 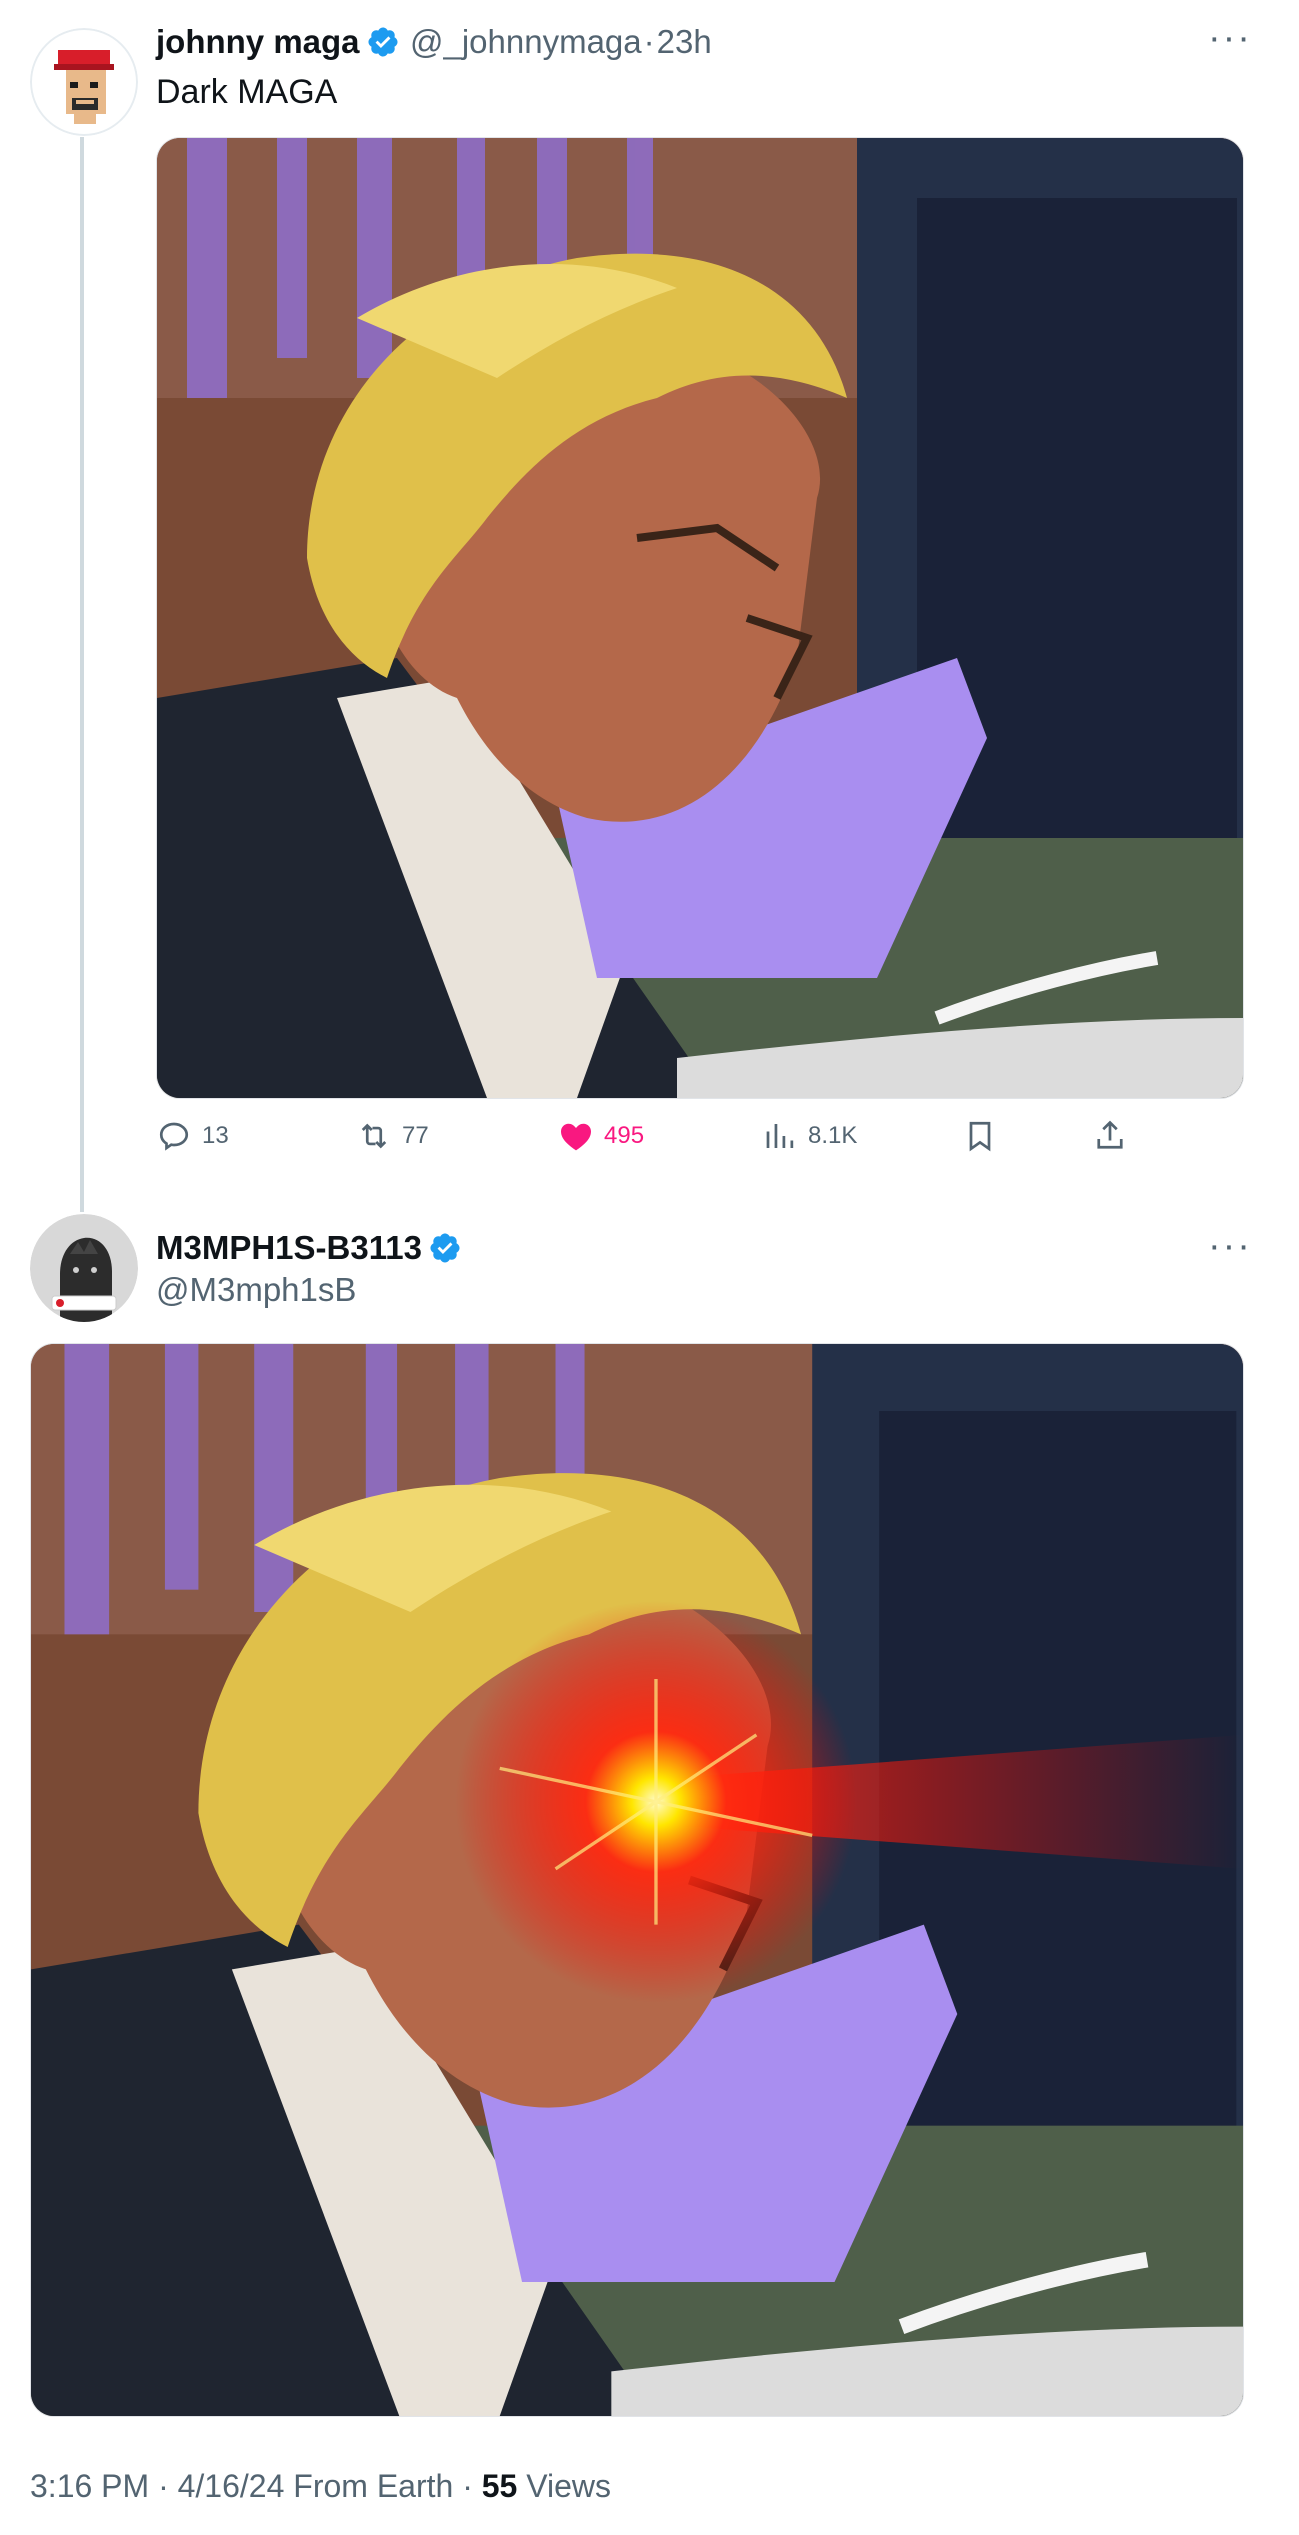 I want to click on bookmark-icon, so click(x=980, y=1136).